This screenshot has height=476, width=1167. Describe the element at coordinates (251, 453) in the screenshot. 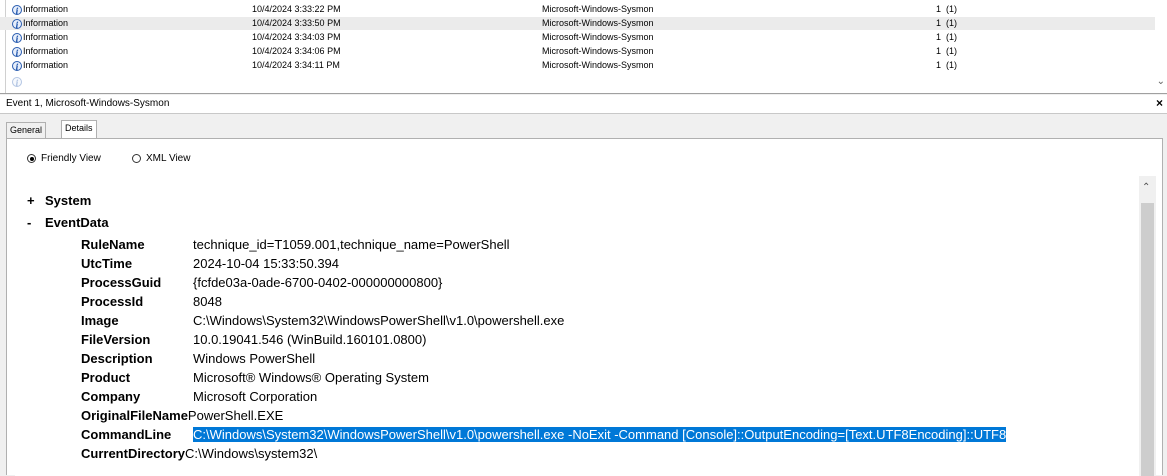

I see `property-value: C:\Windows\system32\` at that location.